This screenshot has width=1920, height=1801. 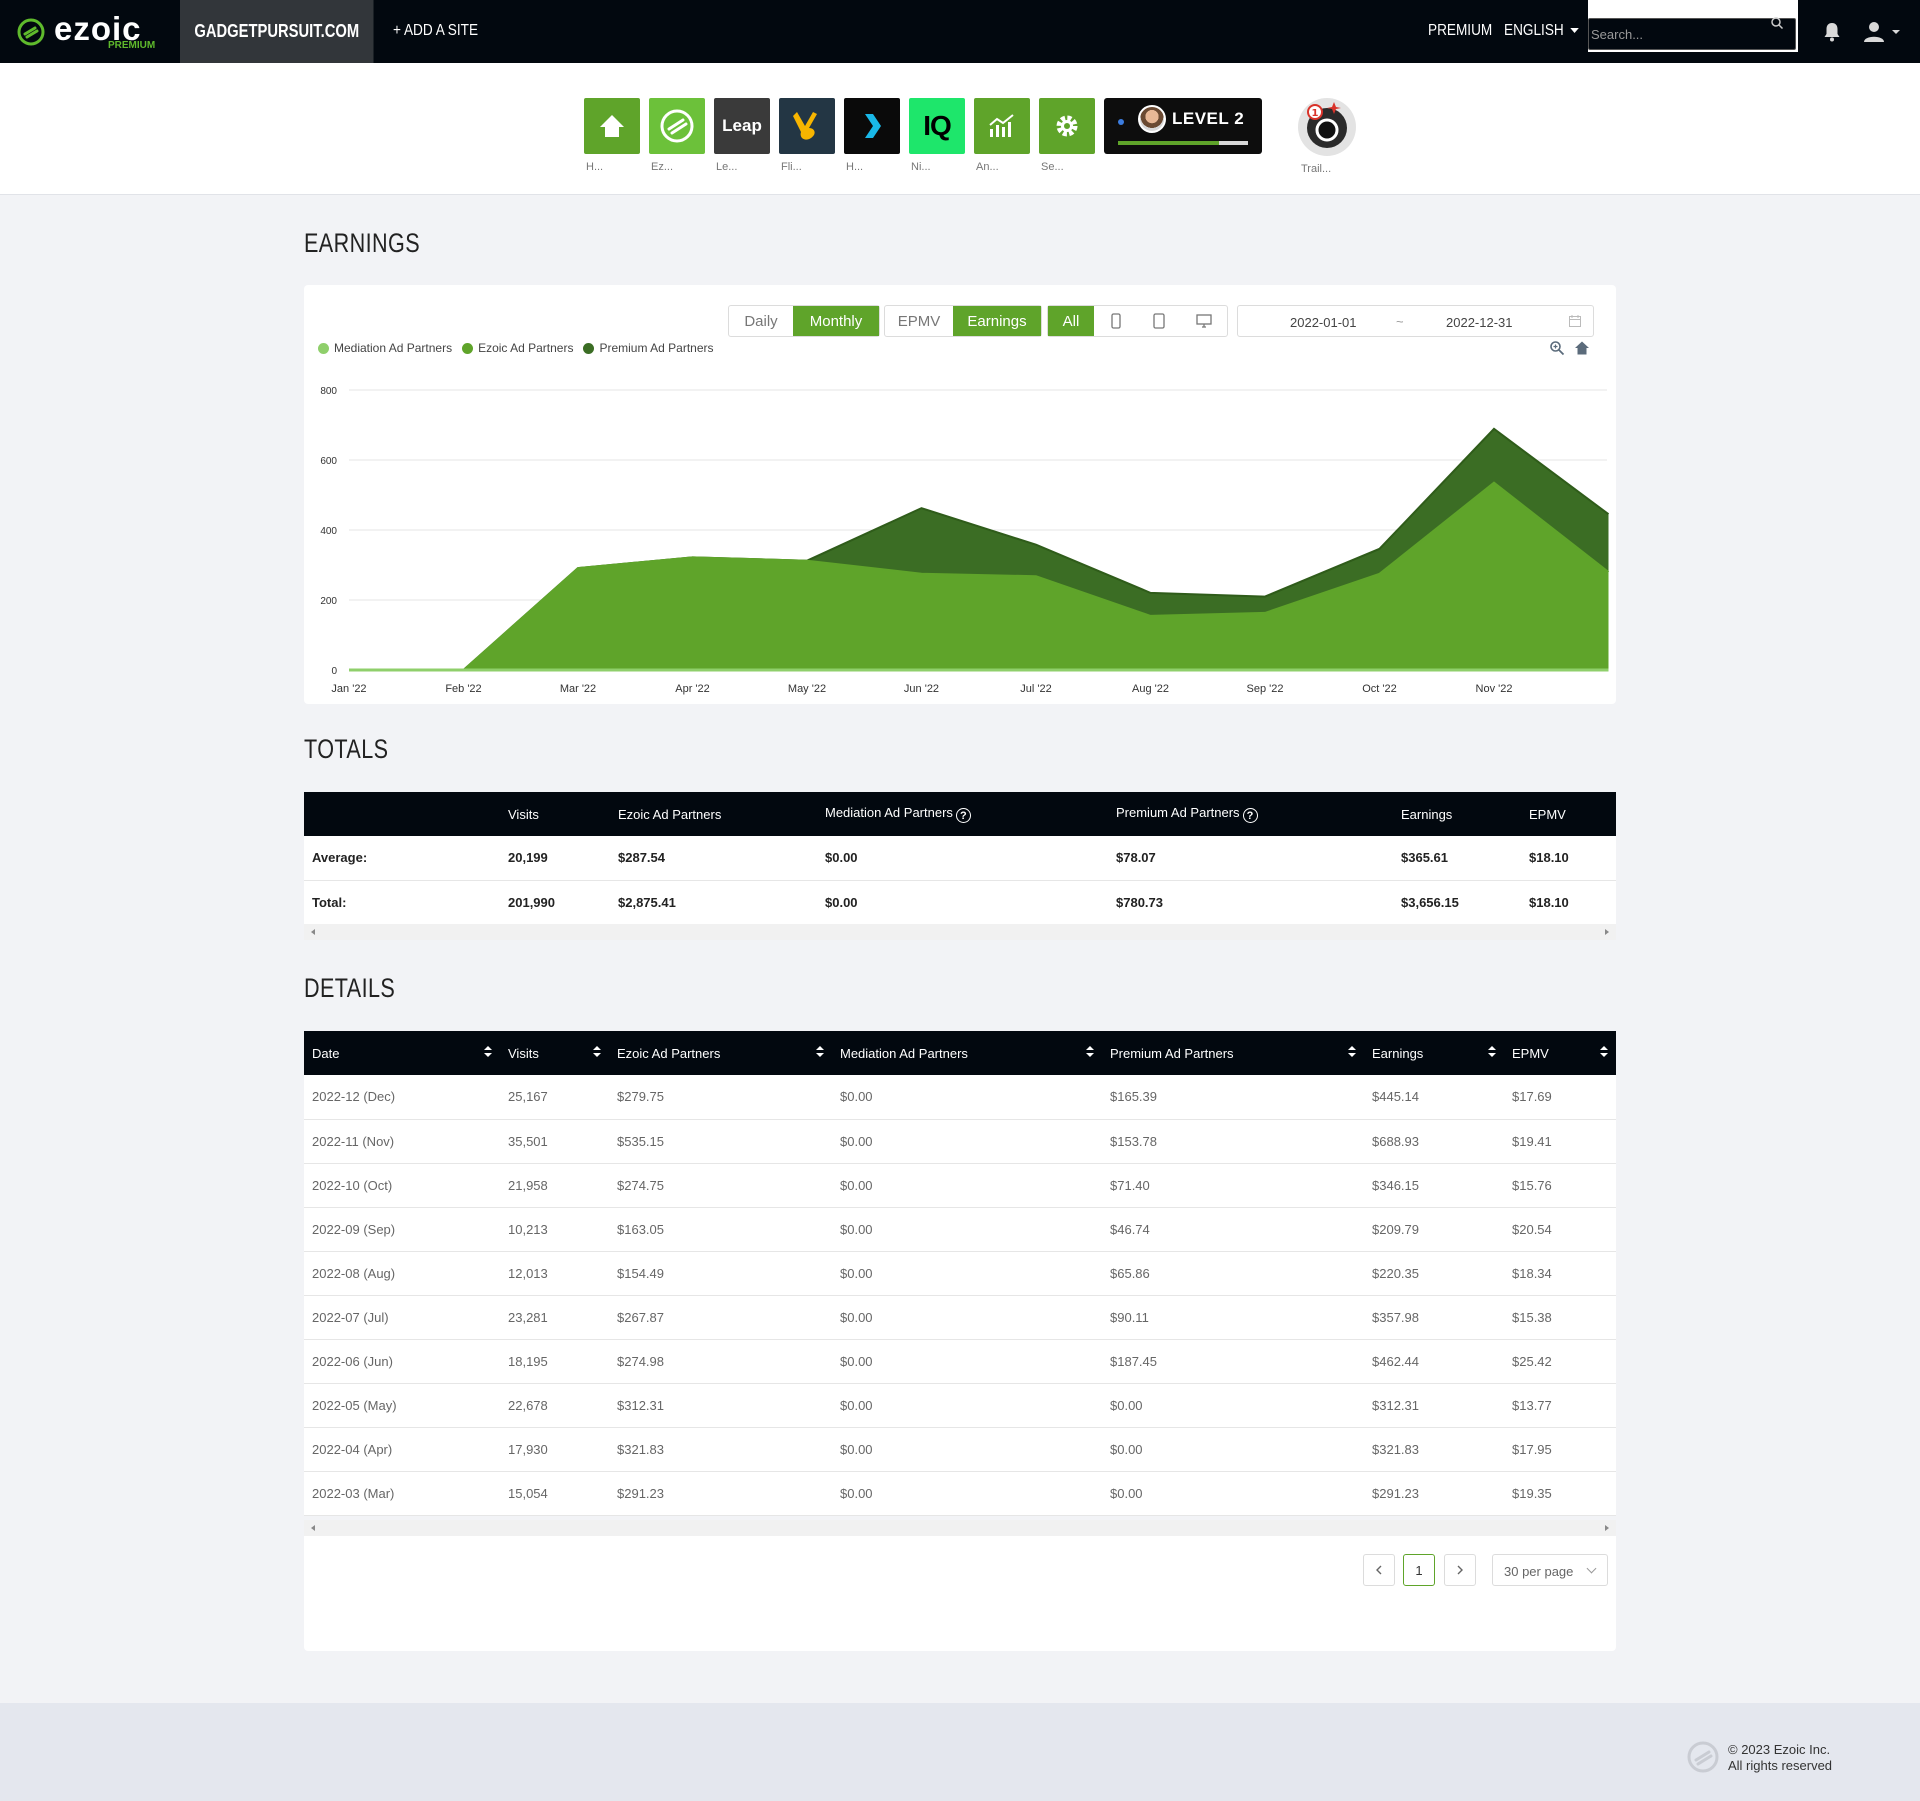 What do you see at coordinates (1434, 1053) in the screenshot?
I see `sortable-column-header: Earnings` at bounding box center [1434, 1053].